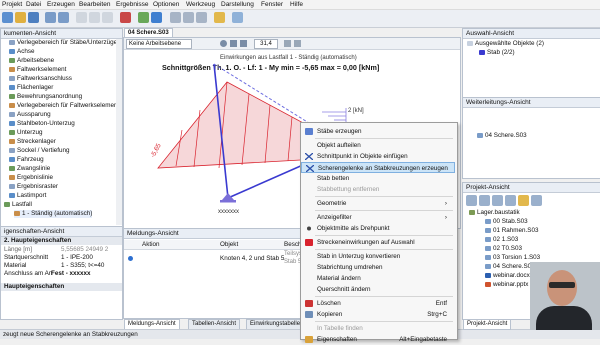  What do you see at coordinates (378, 267) in the screenshot?
I see `context-menu-item: Stabrichtung umdrehen` at bounding box center [378, 267].